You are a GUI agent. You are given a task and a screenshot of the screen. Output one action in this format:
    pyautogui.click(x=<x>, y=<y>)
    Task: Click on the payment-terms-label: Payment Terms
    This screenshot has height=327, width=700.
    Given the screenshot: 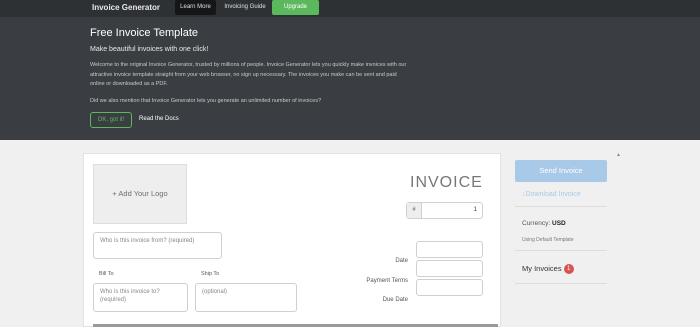 What is the action you would take?
    pyautogui.click(x=387, y=281)
    